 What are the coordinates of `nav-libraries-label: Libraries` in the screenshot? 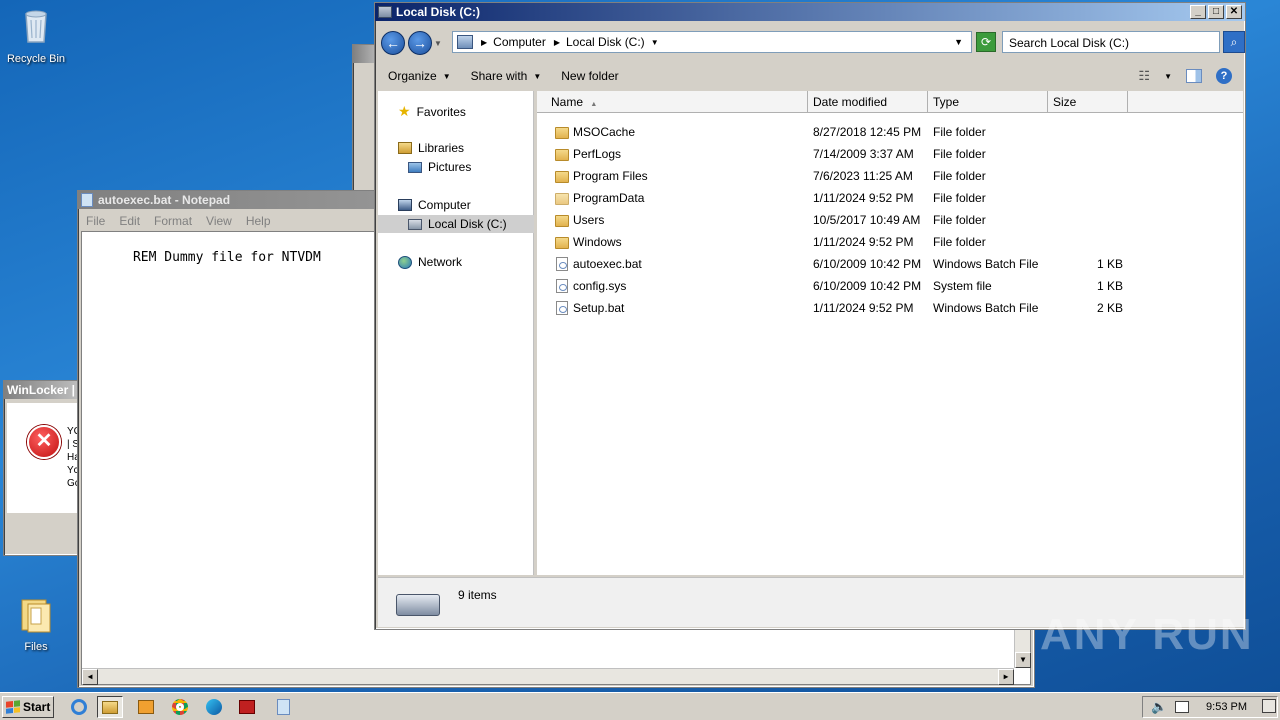 It's located at (441, 148).